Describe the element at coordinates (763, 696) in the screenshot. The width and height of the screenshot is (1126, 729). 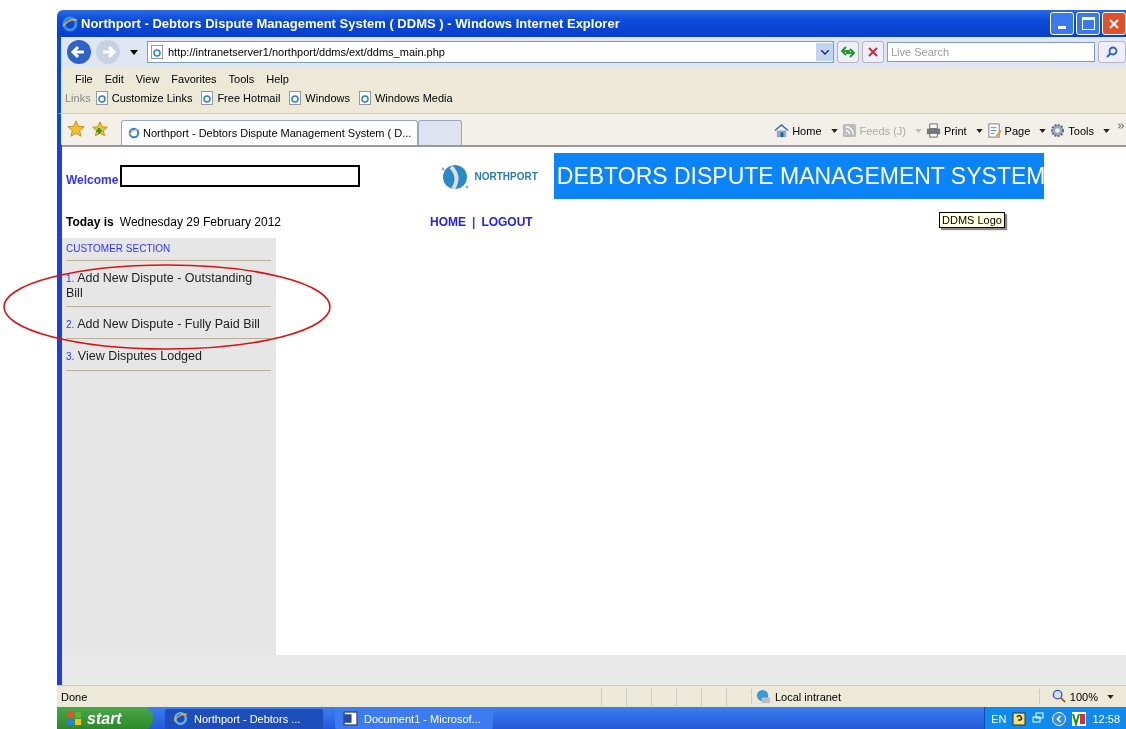
I see `network-globe-icon` at that location.